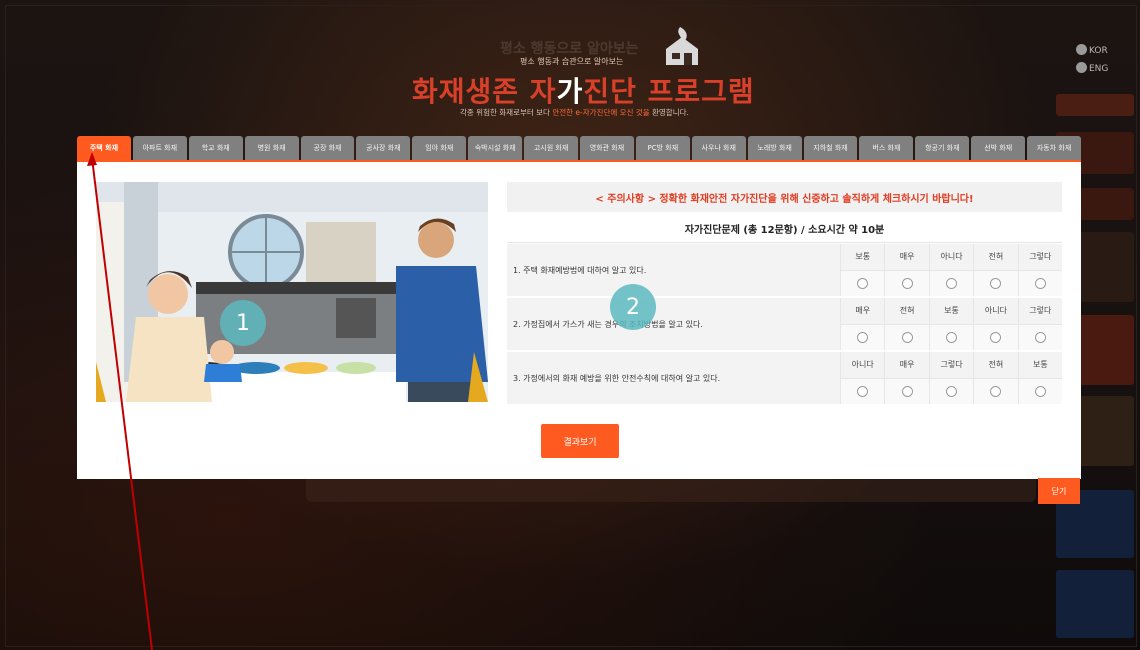 This screenshot has width=1140, height=650. Describe the element at coordinates (718, 148) in the screenshot. I see `tab-sauna-fire: 사우나 화재` at that location.